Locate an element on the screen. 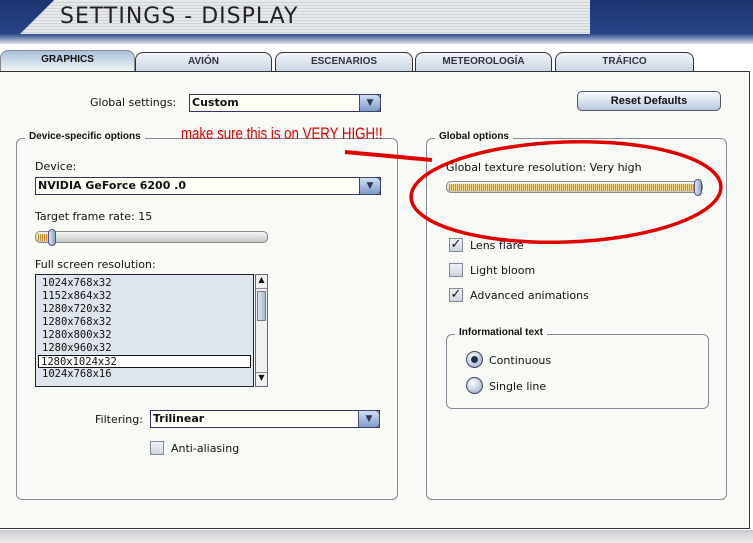 This screenshot has width=753, height=543. informational-text-legend: Informational text is located at coordinates (501, 332).